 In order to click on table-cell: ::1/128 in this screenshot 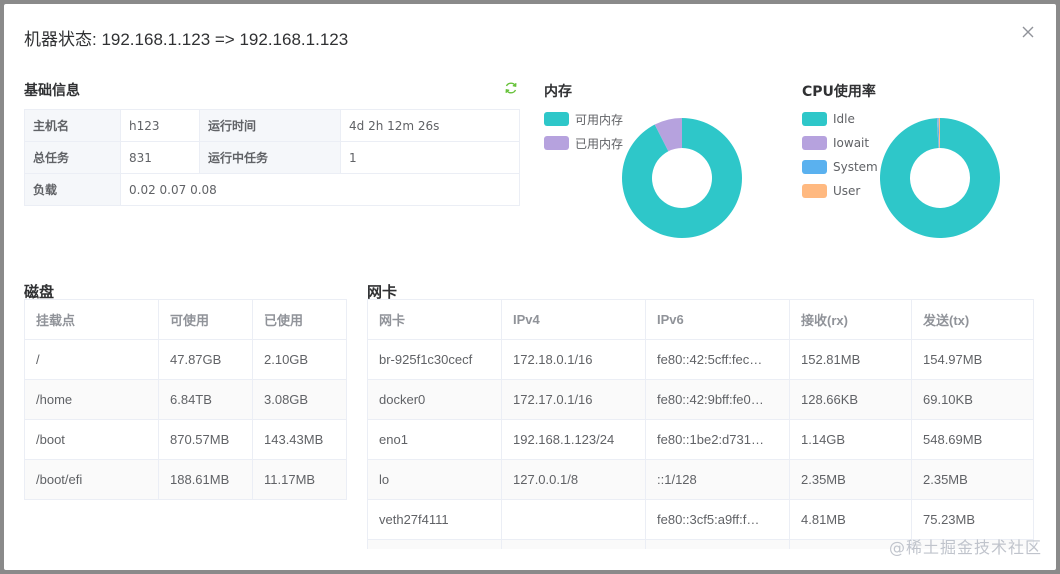, I will do `click(717, 479)`.